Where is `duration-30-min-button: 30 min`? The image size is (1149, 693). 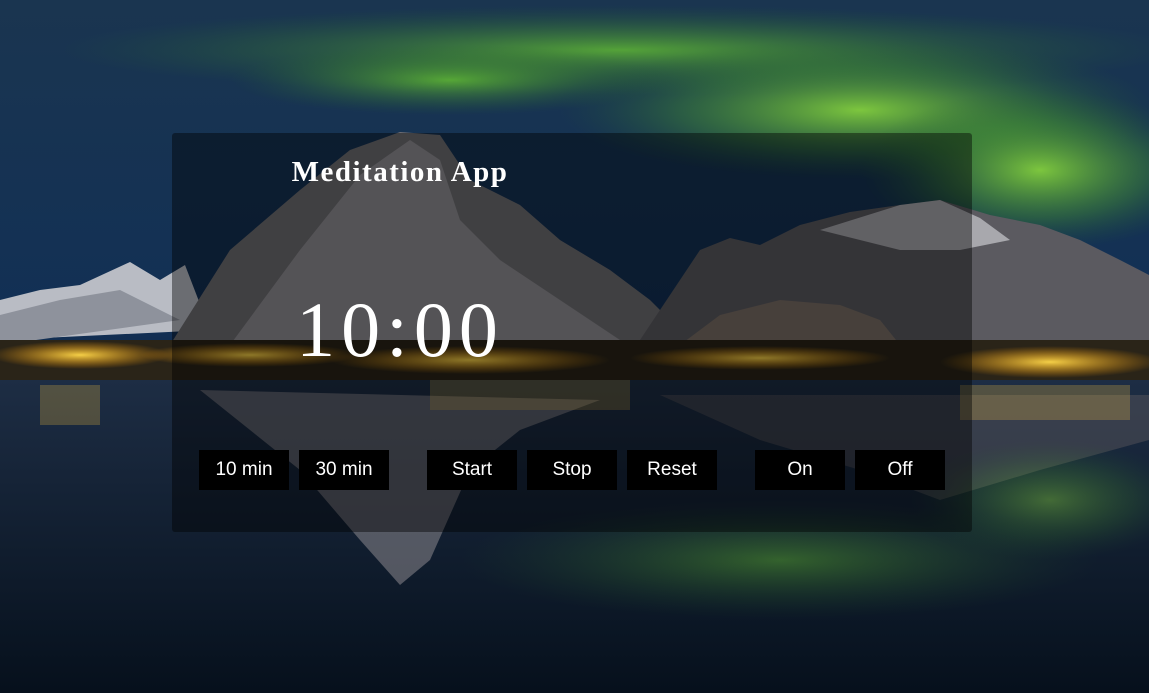 duration-30-min-button: 30 min is located at coordinates (344, 470).